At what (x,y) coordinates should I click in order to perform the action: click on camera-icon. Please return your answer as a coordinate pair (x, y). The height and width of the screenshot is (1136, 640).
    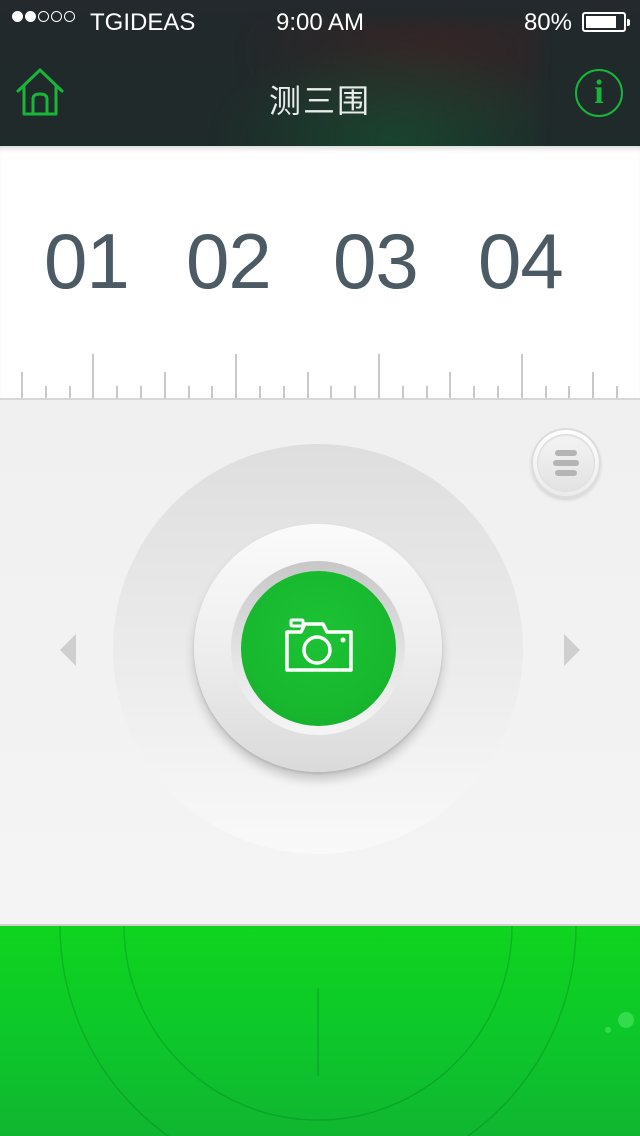
    Looking at the image, I should click on (319, 645).